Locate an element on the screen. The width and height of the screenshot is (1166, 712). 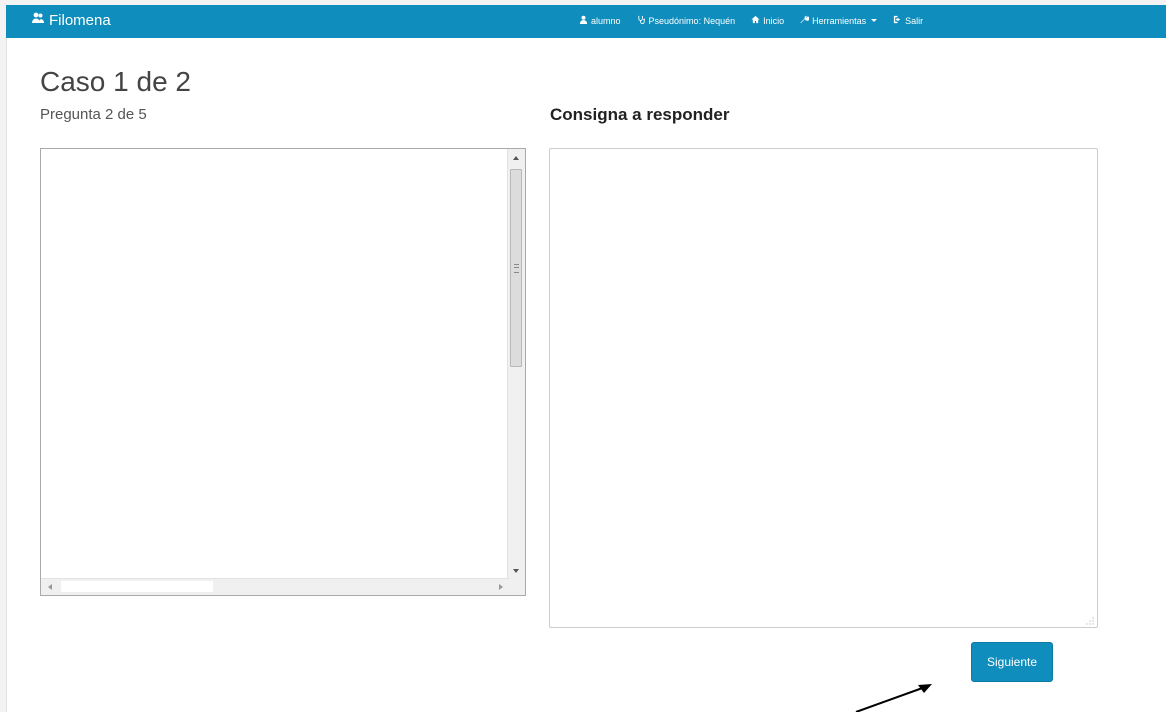
next-button: Siguiente is located at coordinates (1012, 662).